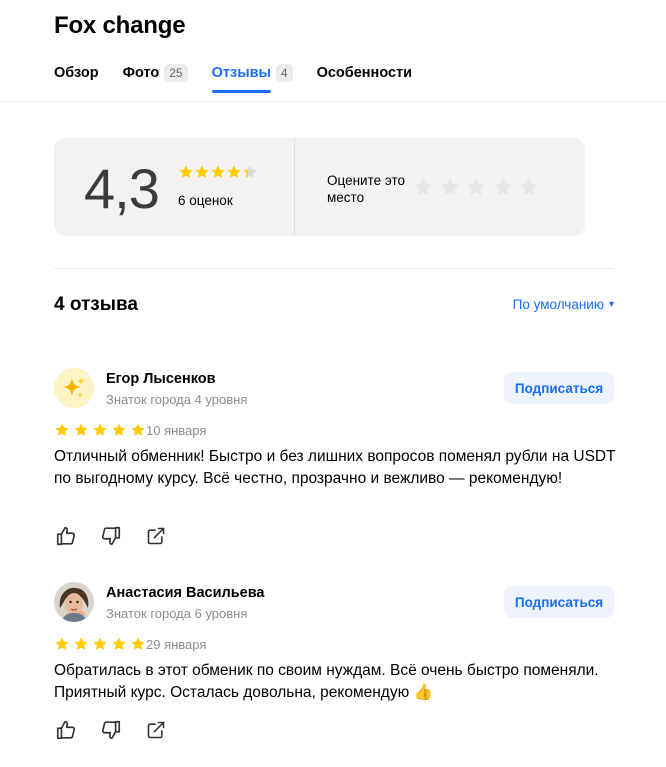 The width and height of the screenshot is (666, 767). Describe the element at coordinates (333, 101) in the screenshot. I see `header-divider` at that location.